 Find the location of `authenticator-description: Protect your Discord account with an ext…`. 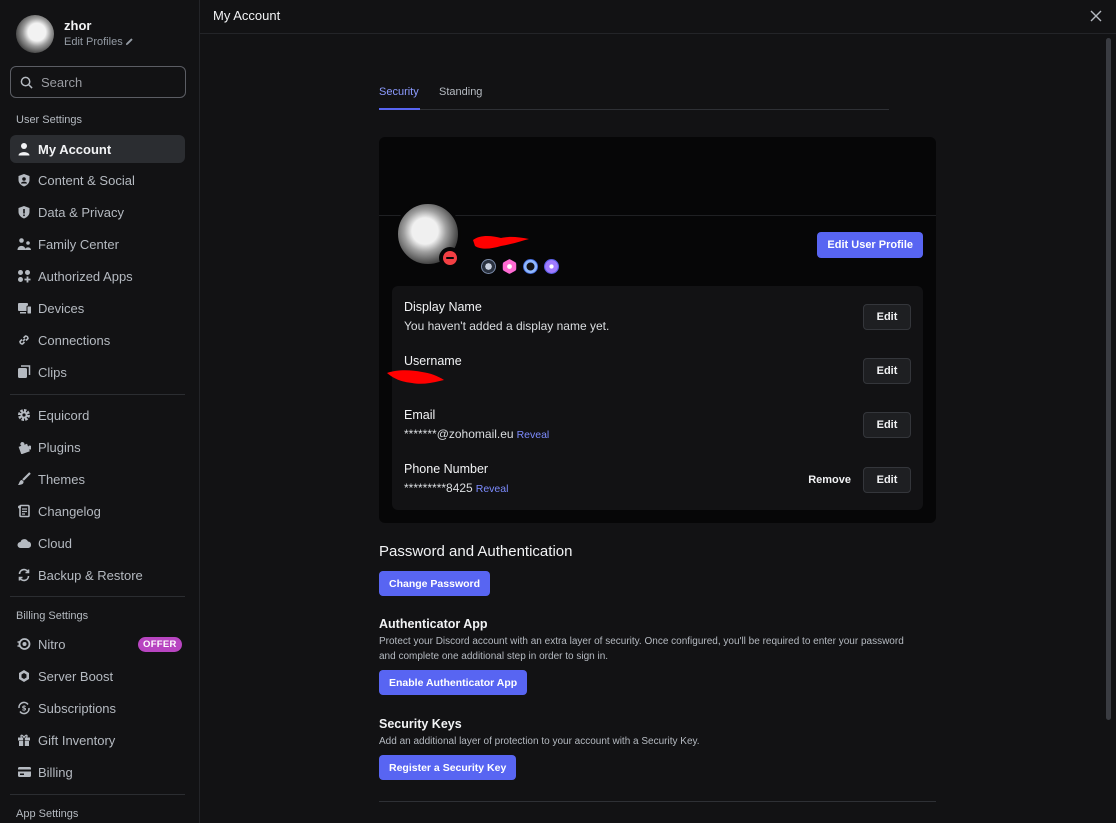

authenticator-description: Protect your Discord account with an ext… is located at coordinates (641, 649).